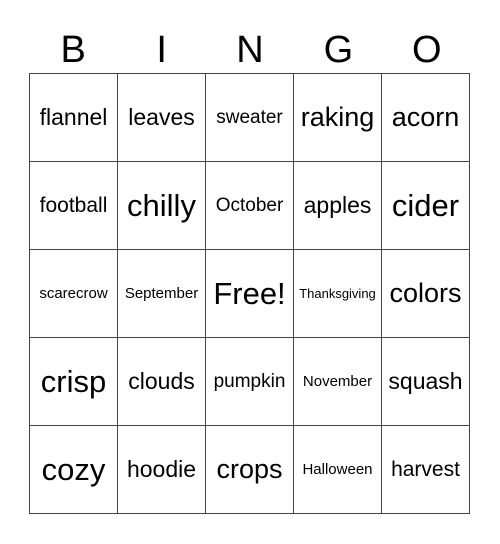  I want to click on bingo-cell: harvest, so click(425, 469).